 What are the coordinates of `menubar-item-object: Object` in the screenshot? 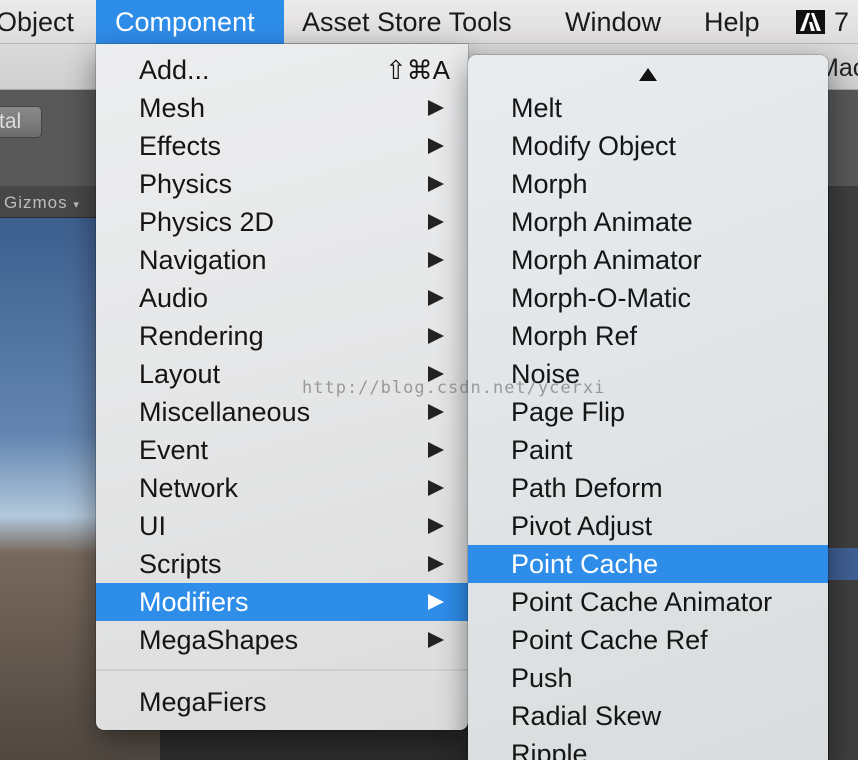 It's located at (37, 22).